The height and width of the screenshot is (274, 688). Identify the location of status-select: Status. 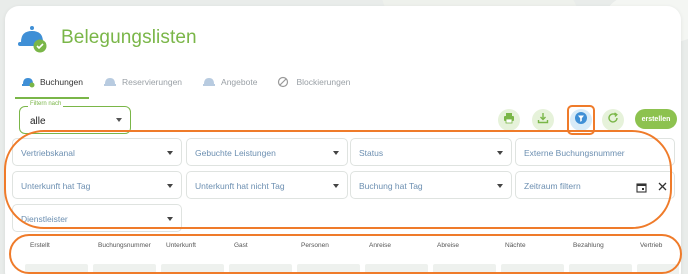
(431, 152).